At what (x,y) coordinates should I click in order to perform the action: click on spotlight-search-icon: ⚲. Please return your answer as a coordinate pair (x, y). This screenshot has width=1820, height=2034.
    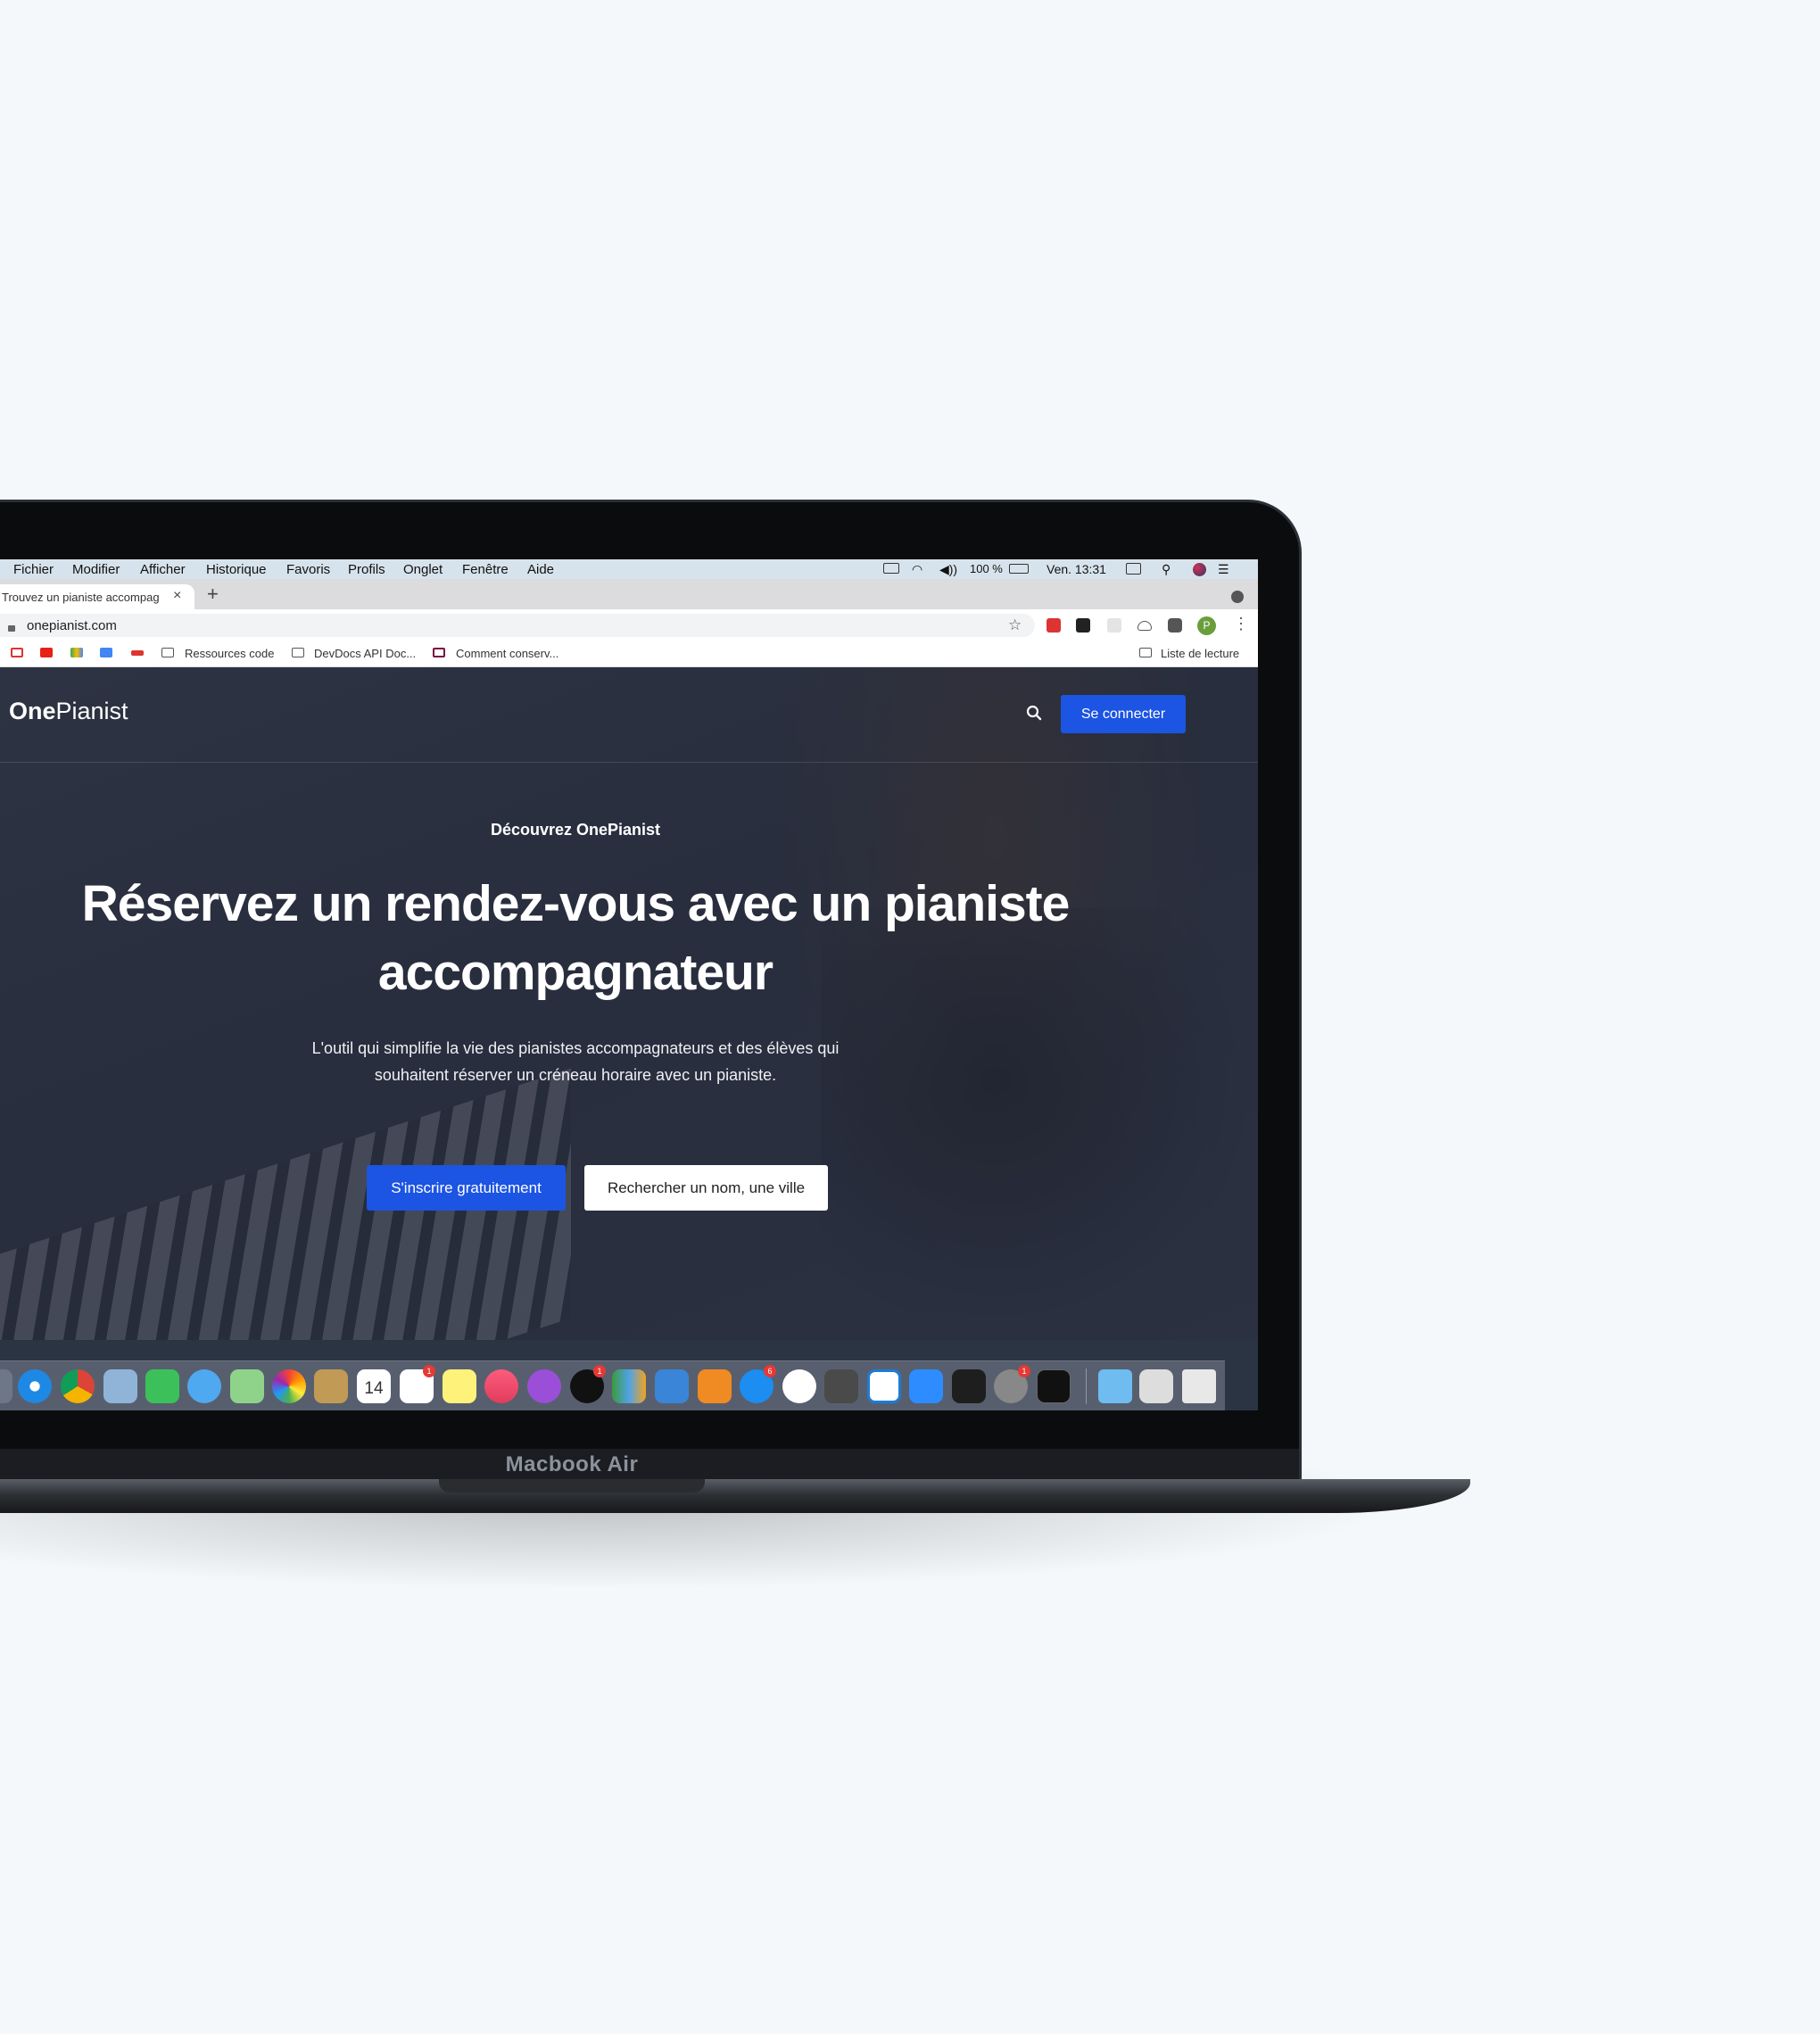
    Looking at the image, I should click on (1166, 569).